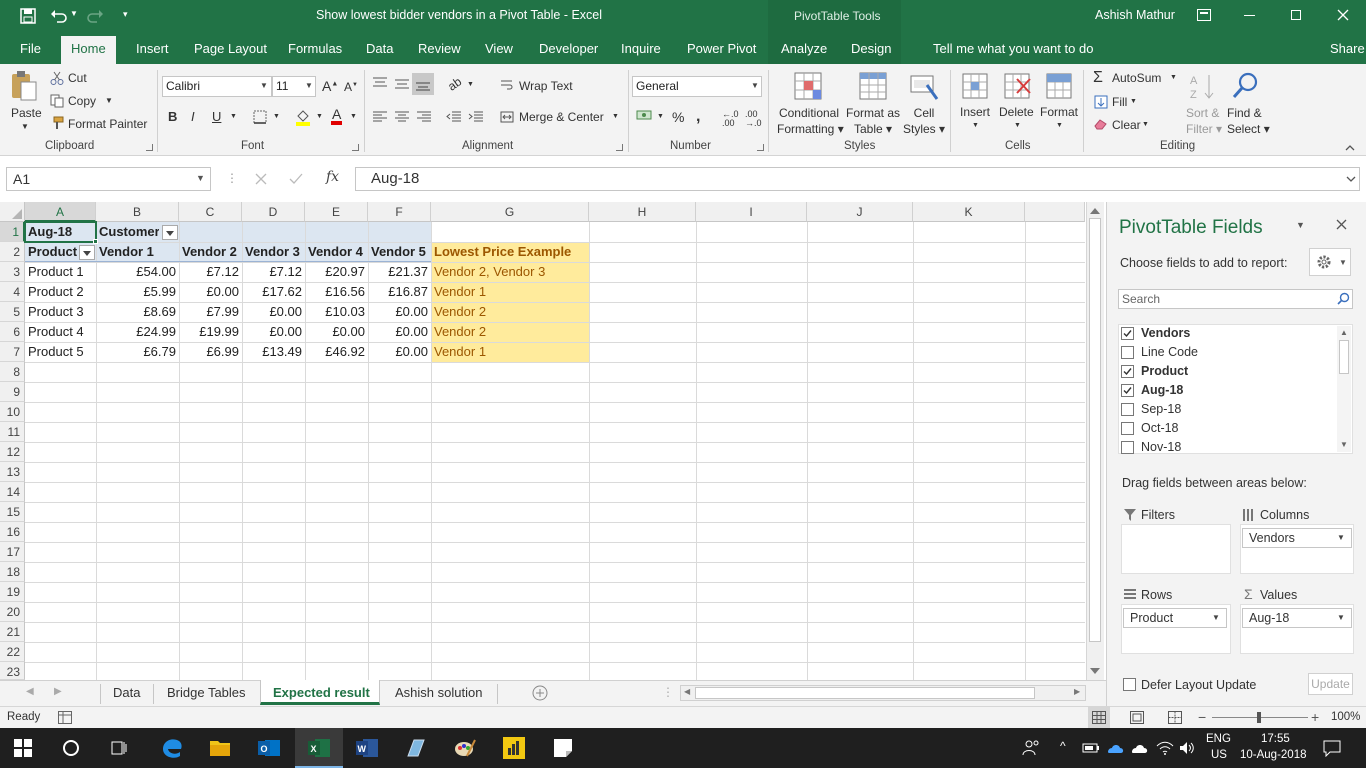 This screenshot has width=1366, height=768. Describe the element at coordinates (615, 116) in the screenshot. I see `merge-dropdown-icon: ▼` at that location.